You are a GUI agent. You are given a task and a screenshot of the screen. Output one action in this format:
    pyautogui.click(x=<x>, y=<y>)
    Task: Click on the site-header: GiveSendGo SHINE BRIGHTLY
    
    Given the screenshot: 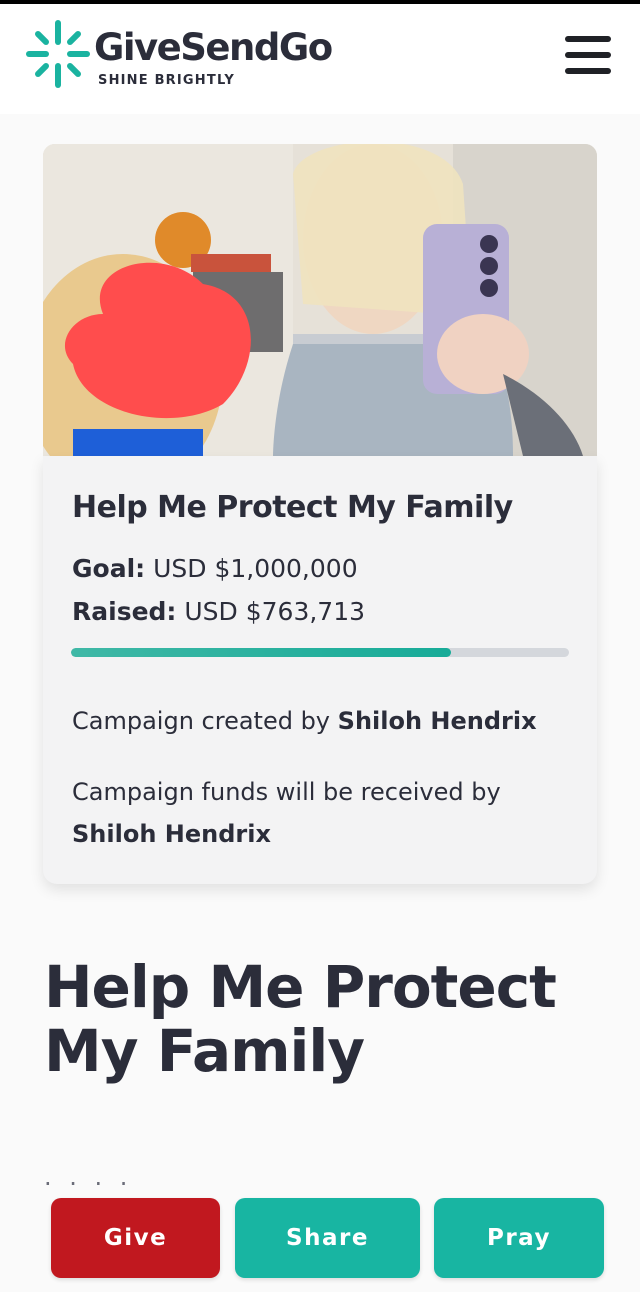 What is the action you would take?
    pyautogui.click(x=320, y=59)
    